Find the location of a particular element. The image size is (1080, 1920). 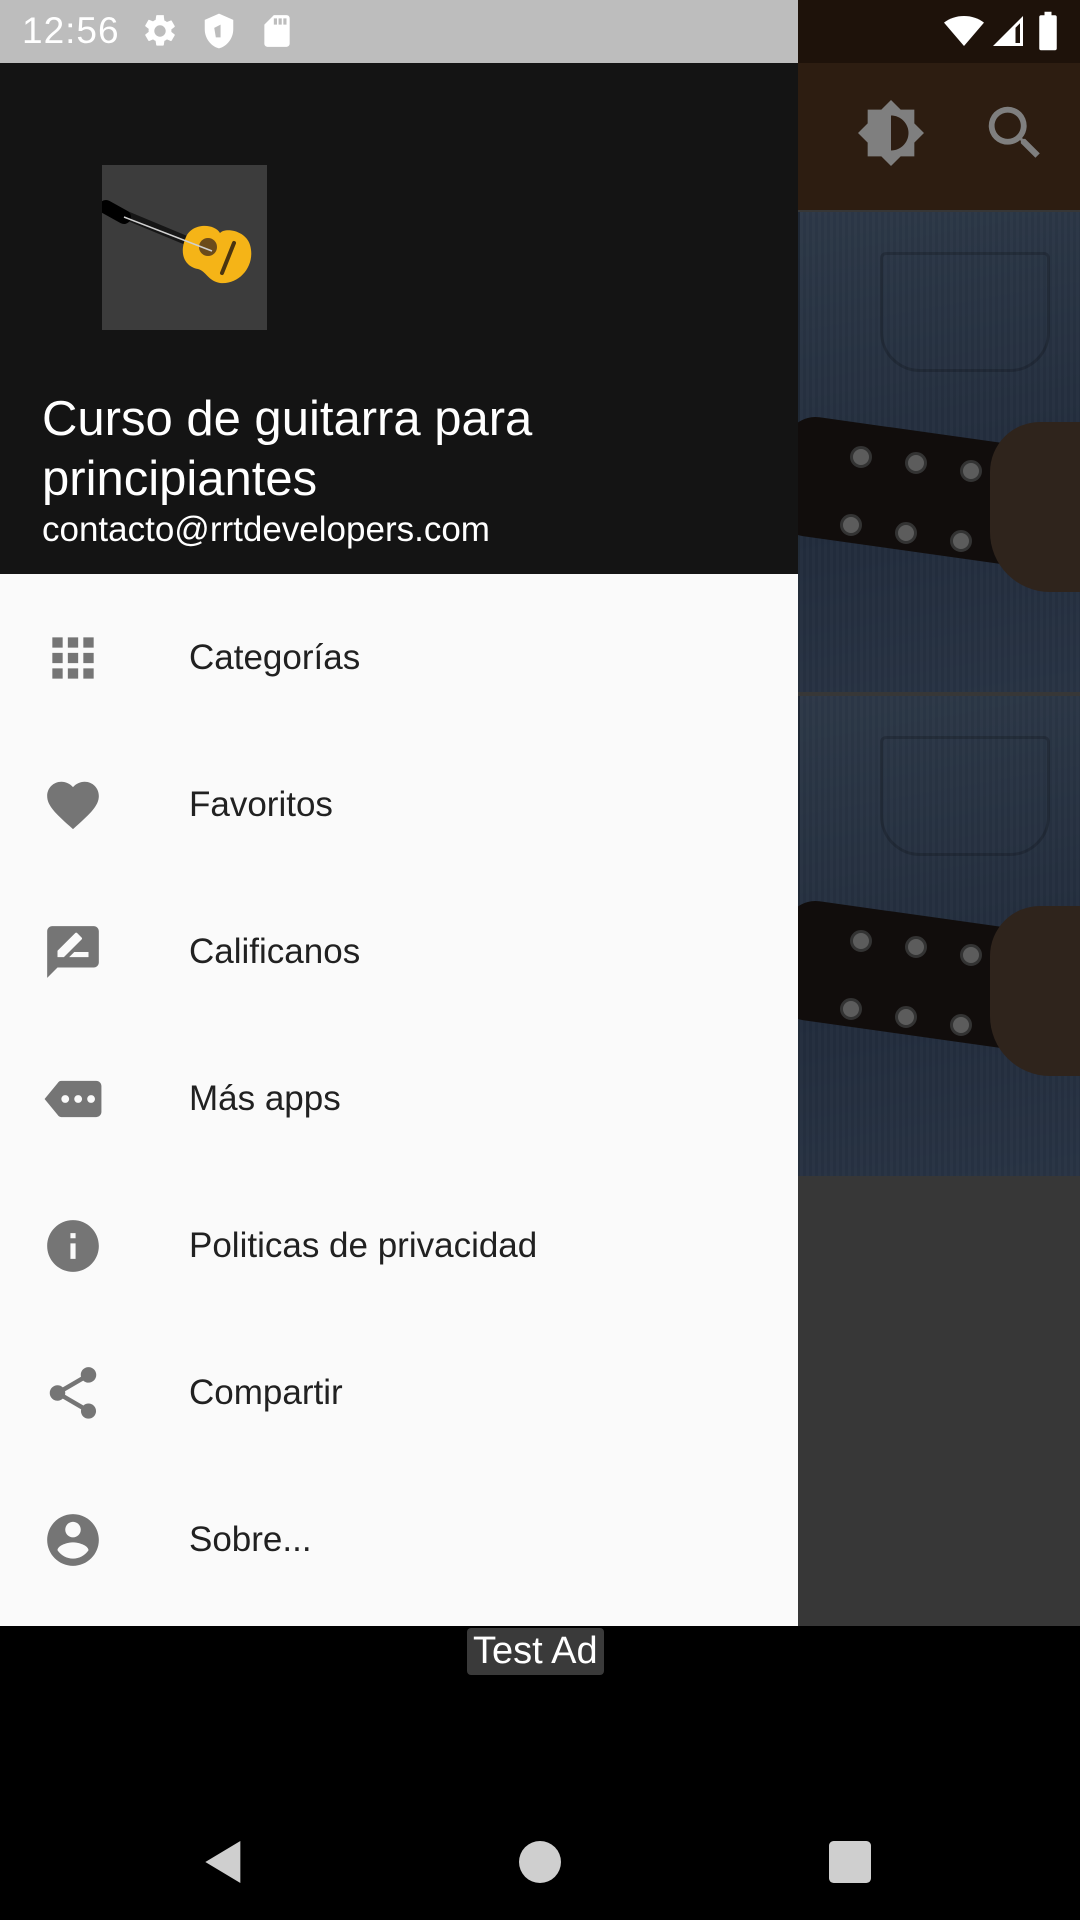

gear-icon is located at coordinates (160, 31).